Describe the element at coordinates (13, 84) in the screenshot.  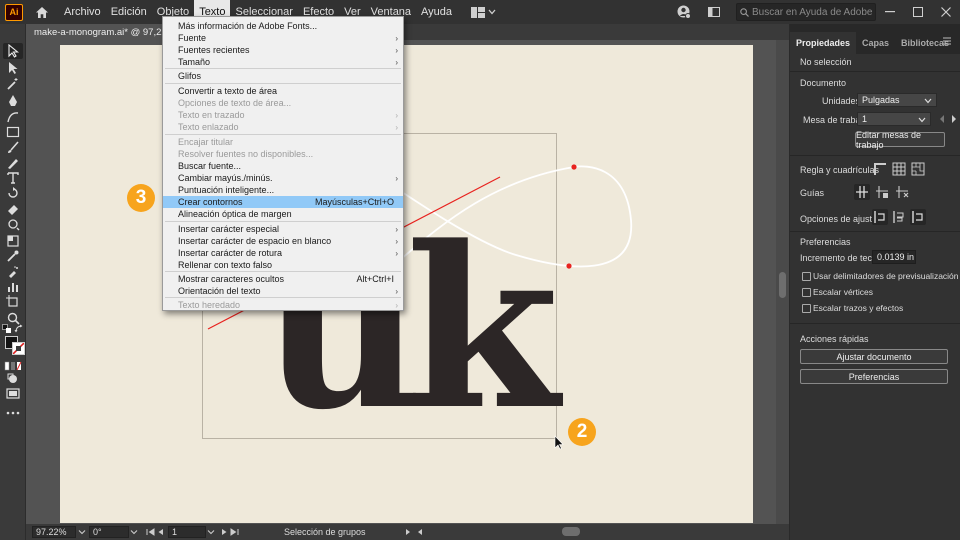
I see `magic-wand-tool-icon` at that location.